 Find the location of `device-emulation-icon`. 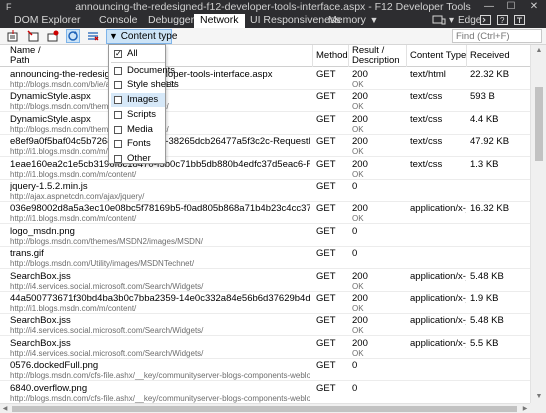

device-emulation-icon is located at coordinates (439, 21).